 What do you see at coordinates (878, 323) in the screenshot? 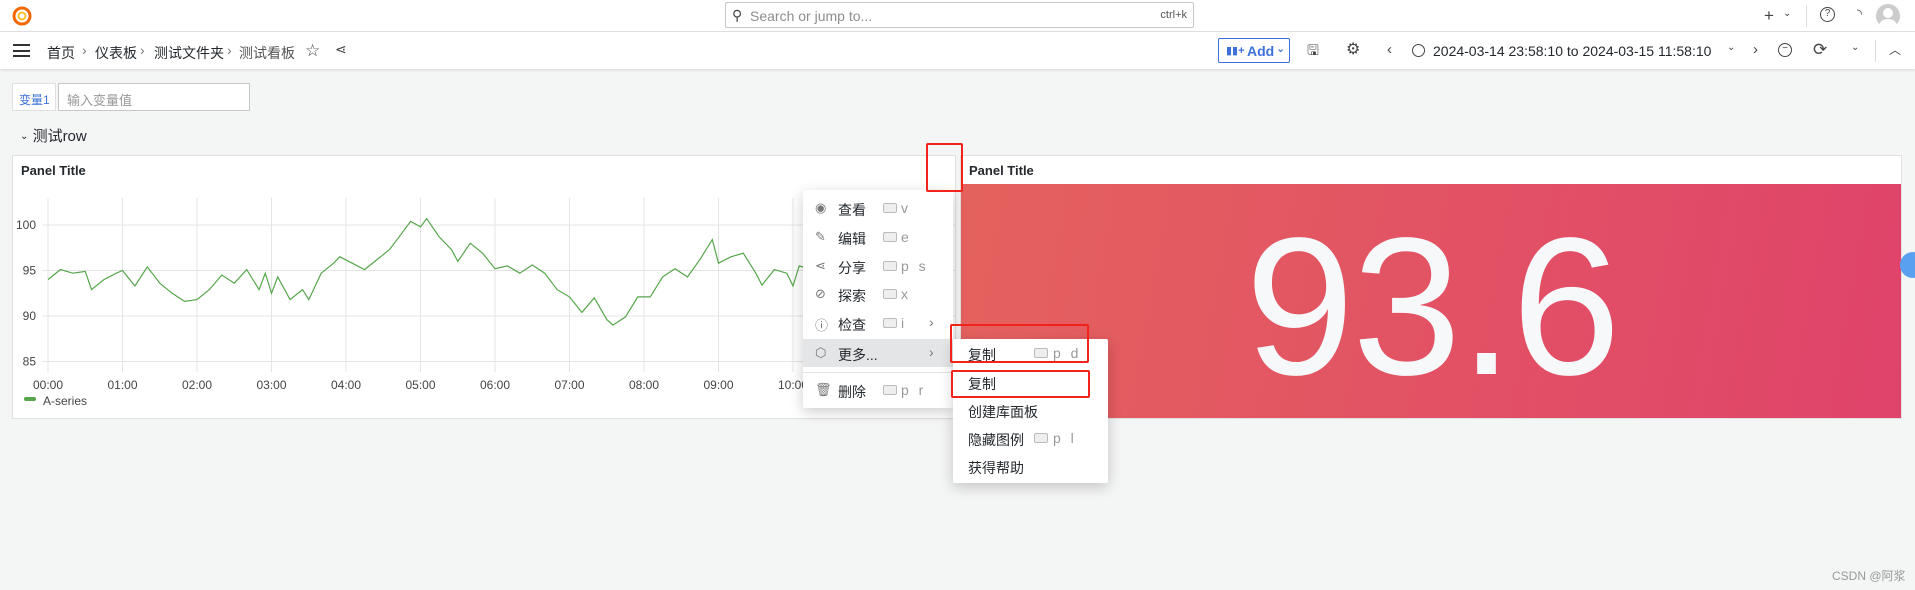
I see `menu-item-inspect: ⓘ 检查 i ›` at bounding box center [878, 323].